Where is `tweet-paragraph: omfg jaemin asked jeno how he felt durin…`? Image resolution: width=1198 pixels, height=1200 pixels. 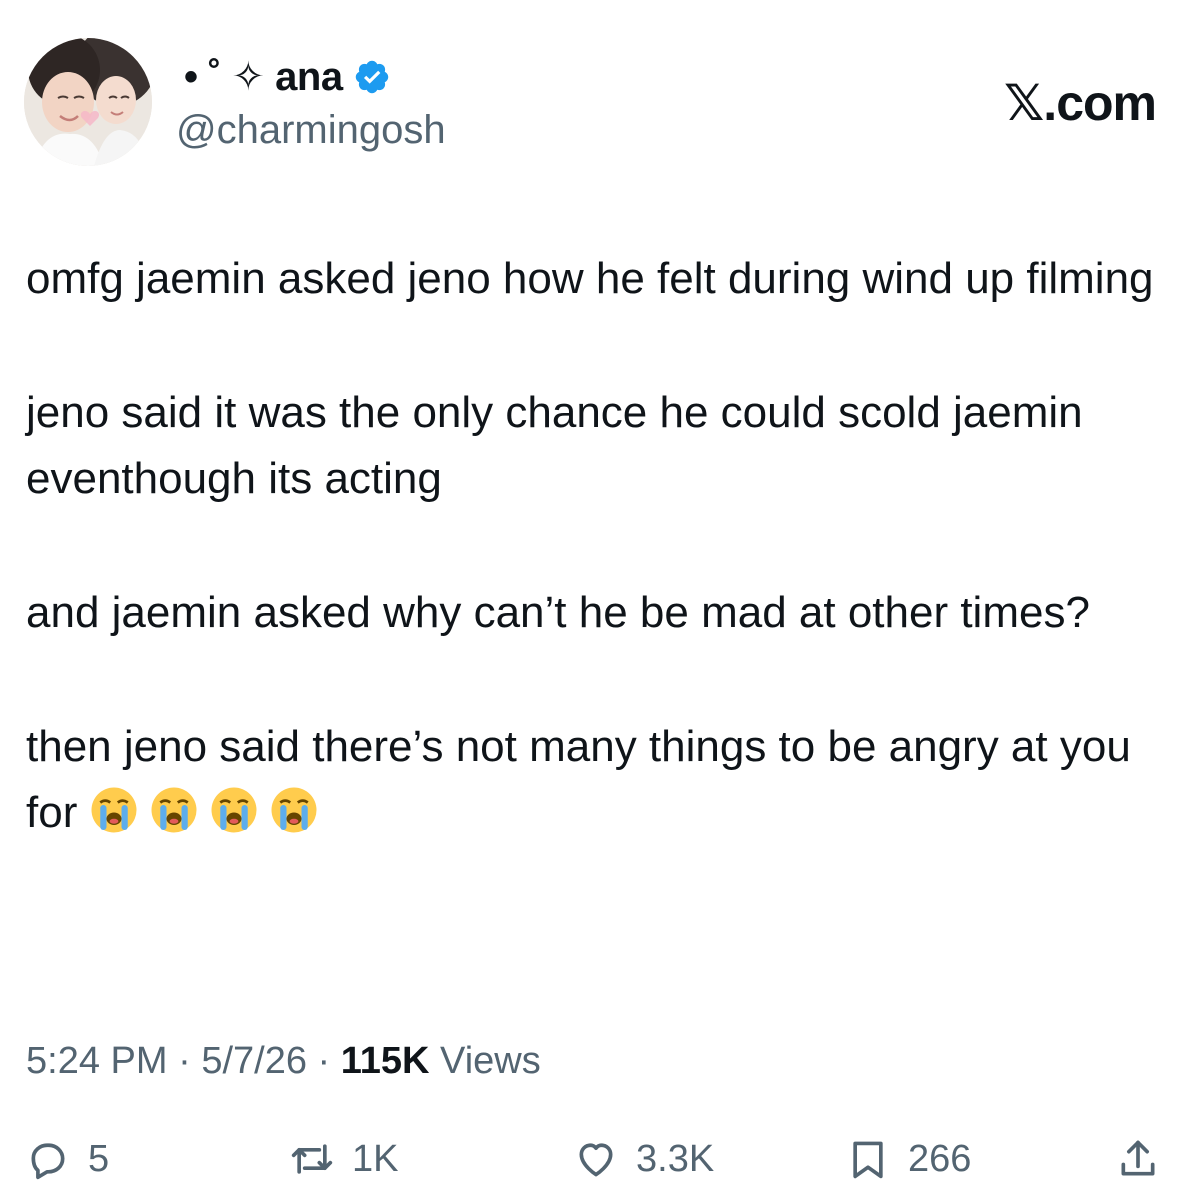
tweet-paragraph: omfg jaemin asked jeno how he felt durin… is located at coordinates (590, 278).